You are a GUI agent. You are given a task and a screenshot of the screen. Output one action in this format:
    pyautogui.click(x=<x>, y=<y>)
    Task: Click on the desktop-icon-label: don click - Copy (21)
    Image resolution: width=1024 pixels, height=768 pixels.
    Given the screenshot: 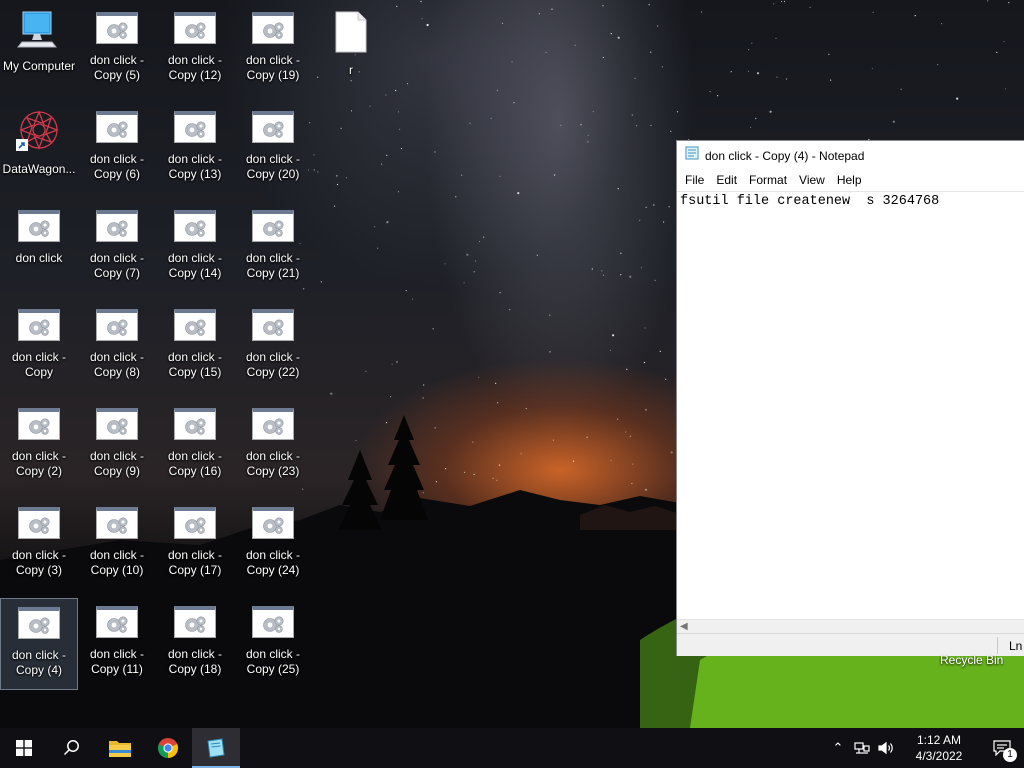 What is the action you would take?
    pyautogui.click(x=273, y=265)
    